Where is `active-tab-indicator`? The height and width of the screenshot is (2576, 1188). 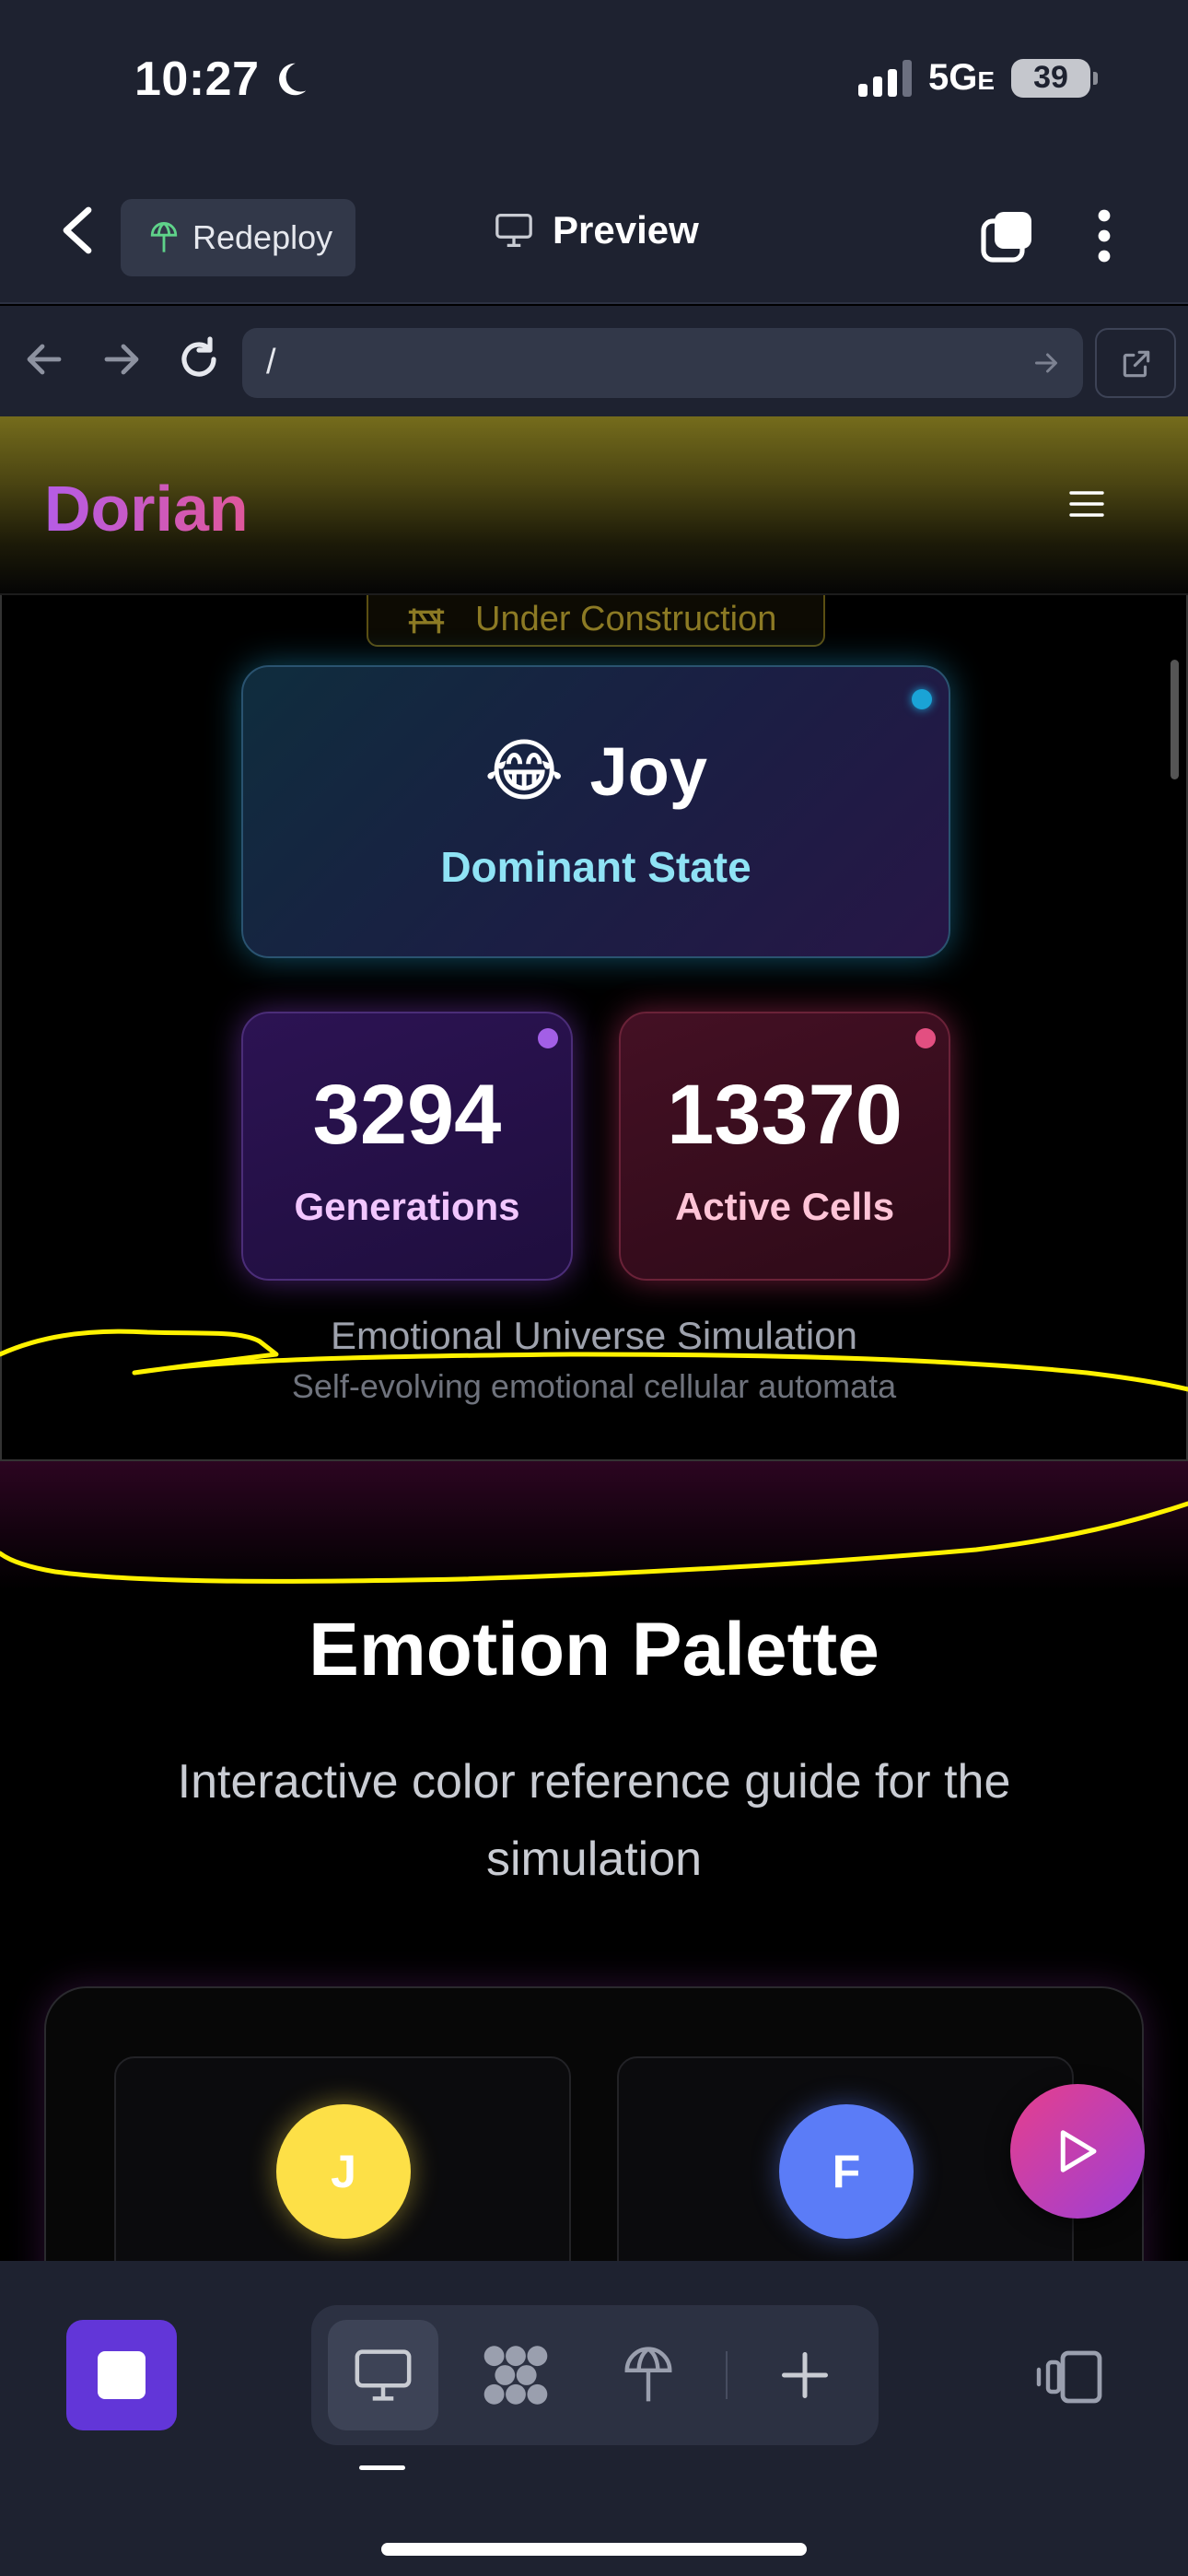 active-tab-indicator is located at coordinates (382, 2467).